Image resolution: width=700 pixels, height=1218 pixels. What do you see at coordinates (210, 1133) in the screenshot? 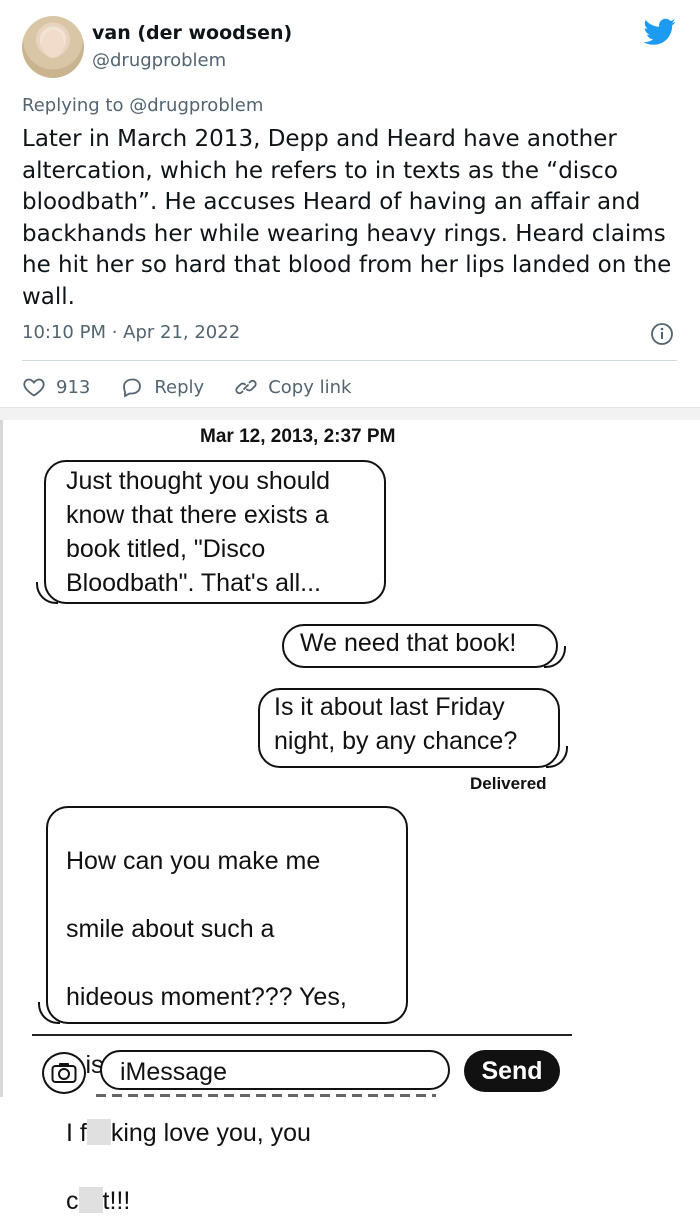
I see `message-line: king love you, you` at bounding box center [210, 1133].